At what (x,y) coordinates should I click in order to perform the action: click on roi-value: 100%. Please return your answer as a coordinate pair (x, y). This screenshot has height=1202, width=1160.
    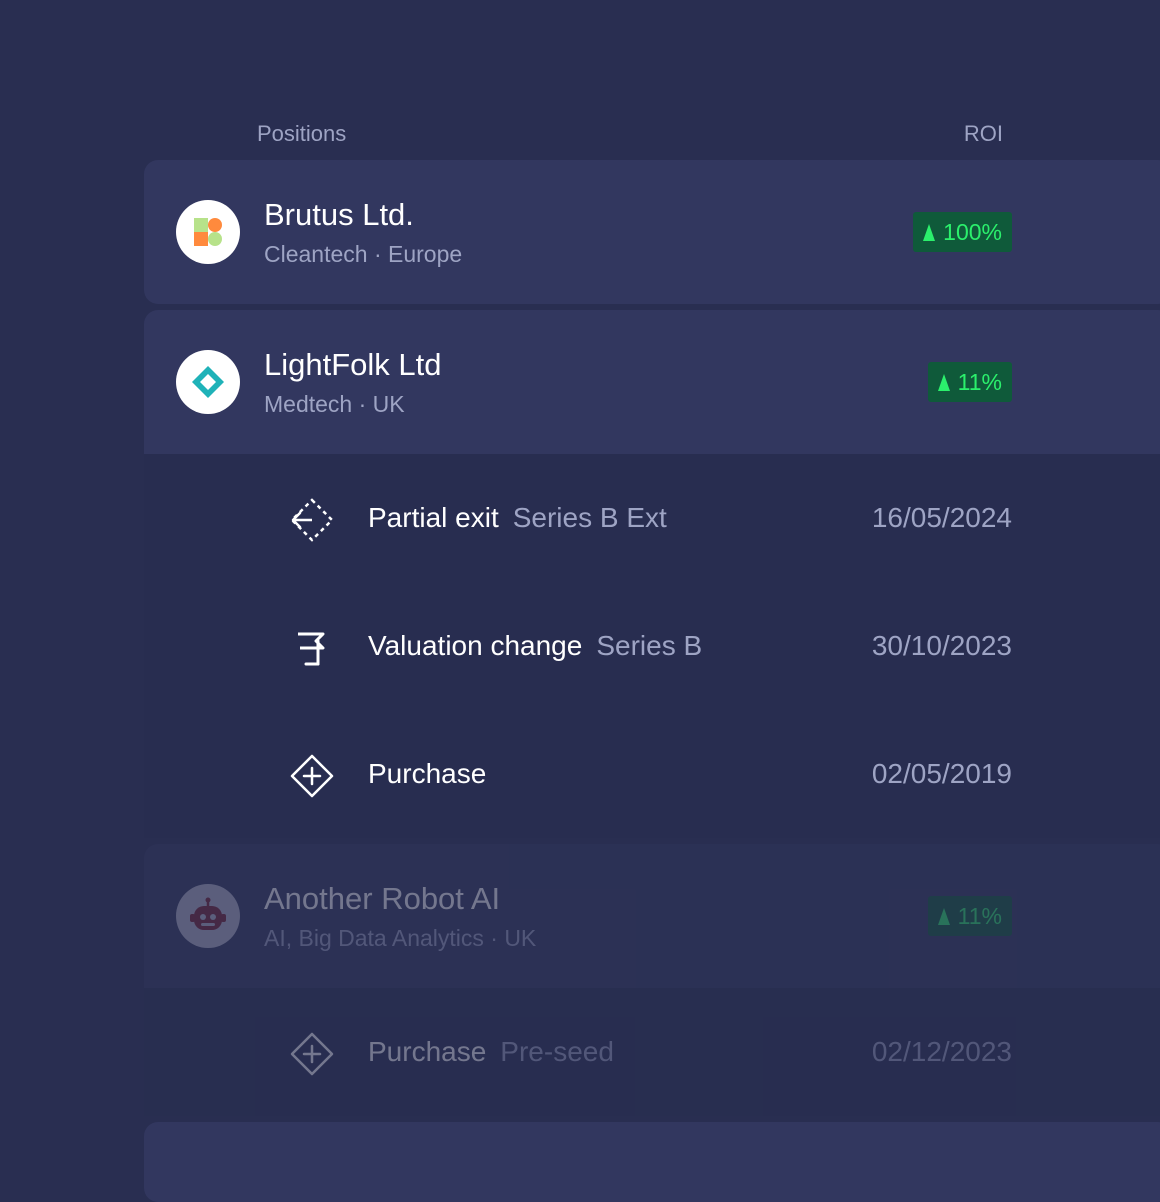
    Looking at the image, I should click on (972, 231).